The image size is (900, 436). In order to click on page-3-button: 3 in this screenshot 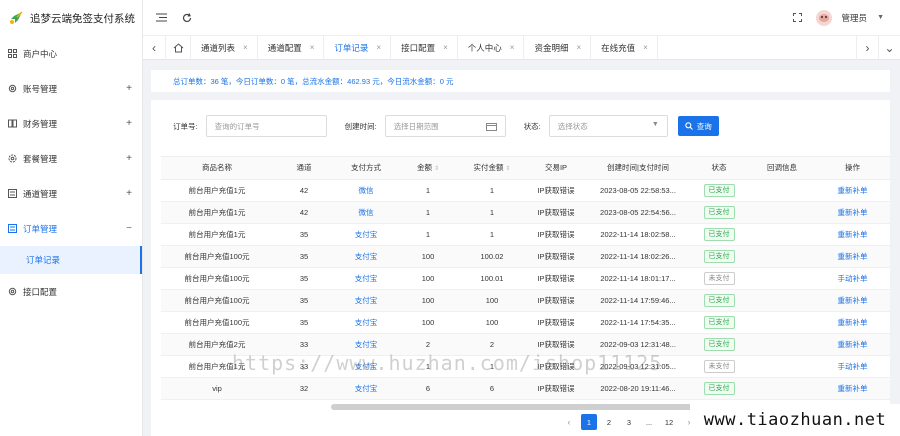, I will do `click(629, 422)`.